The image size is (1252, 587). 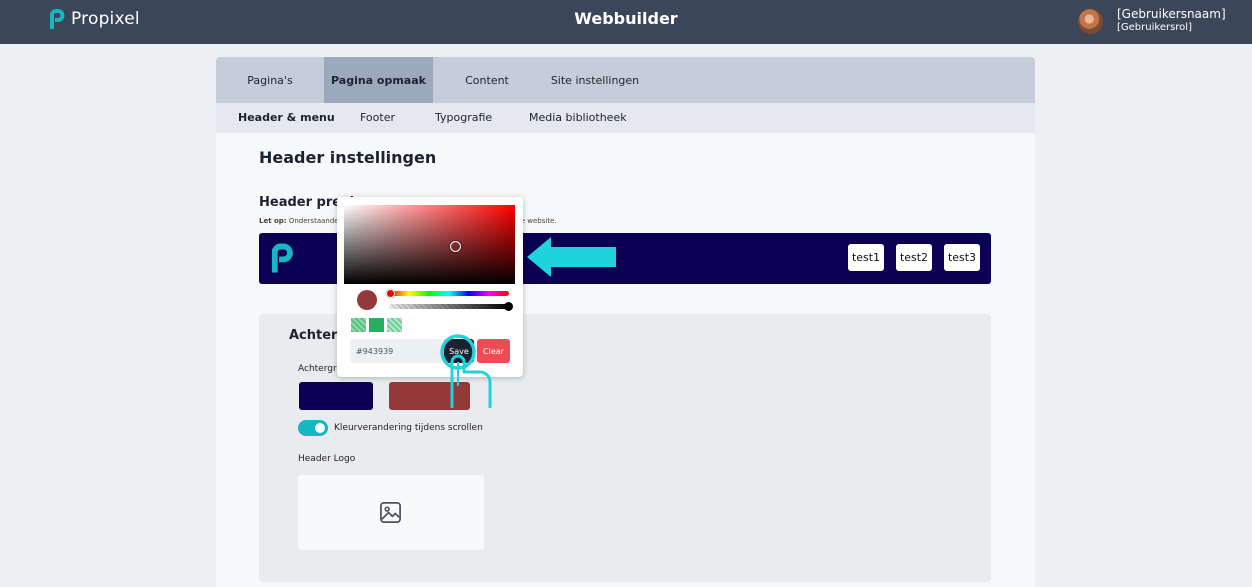 I want to click on header-logo-label: Header Logo, so click(x=327, y=459).